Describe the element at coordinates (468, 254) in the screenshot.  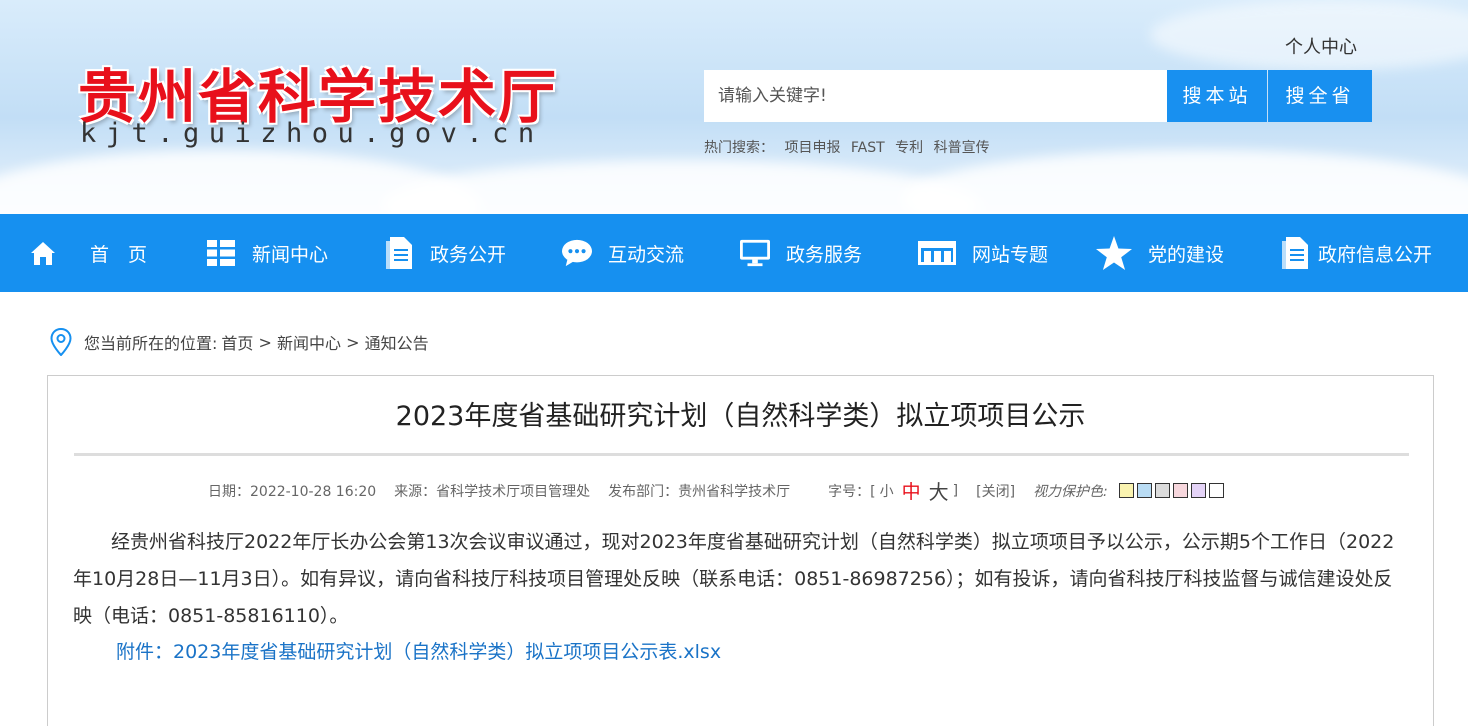
I see `nav-label: 政务公开` at that location.